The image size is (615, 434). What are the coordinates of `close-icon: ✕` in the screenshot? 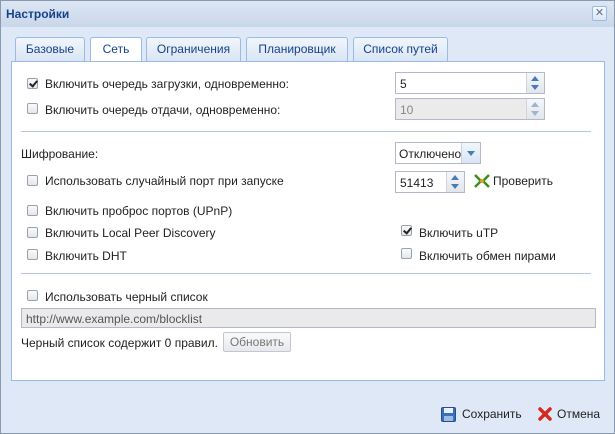 It's located at (599, 13).